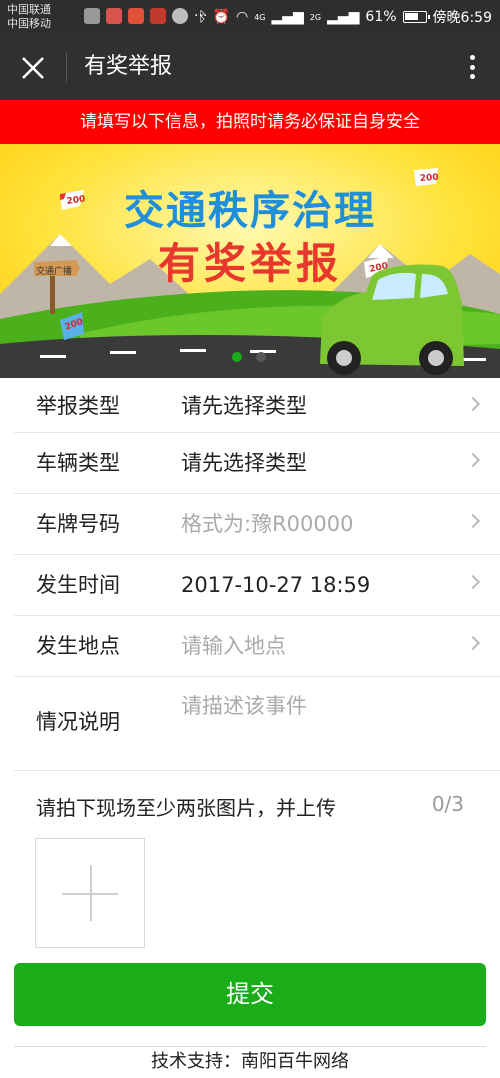  Describe the element at coordinates (29, 23) in the screenshot. I see `carrier-2: 中国移动` at that location.